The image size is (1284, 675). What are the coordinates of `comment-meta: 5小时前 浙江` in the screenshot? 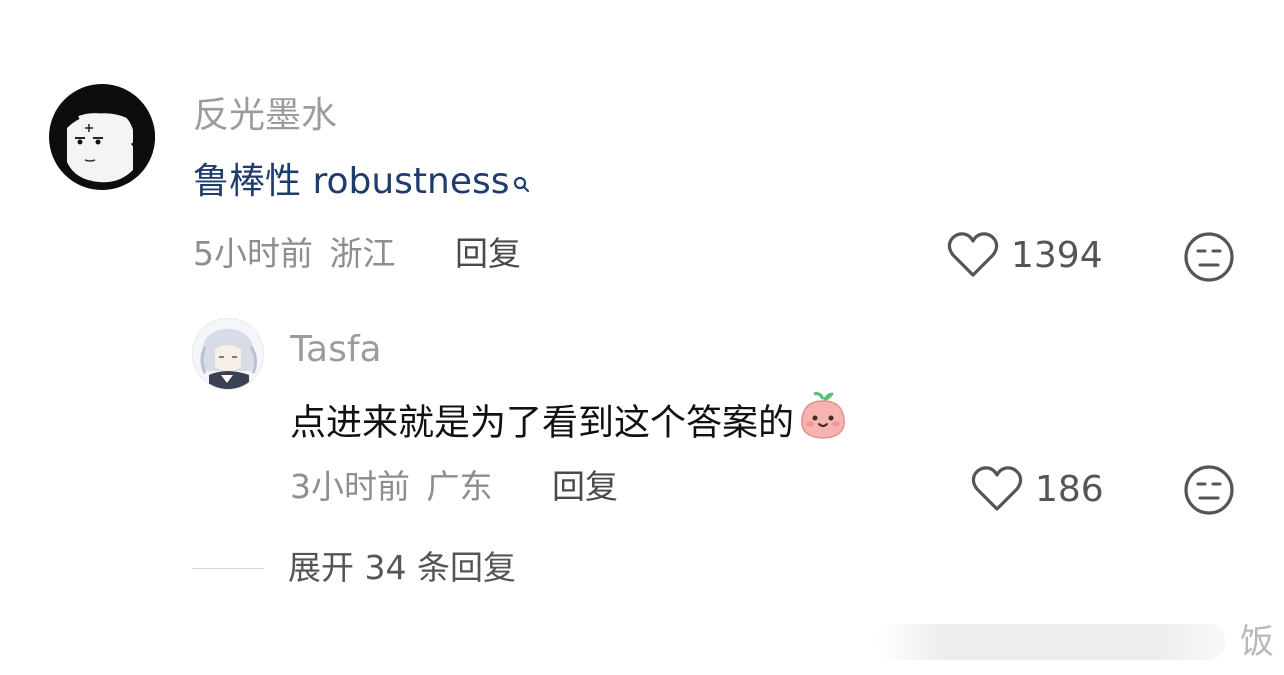 It's located at (294, 254).